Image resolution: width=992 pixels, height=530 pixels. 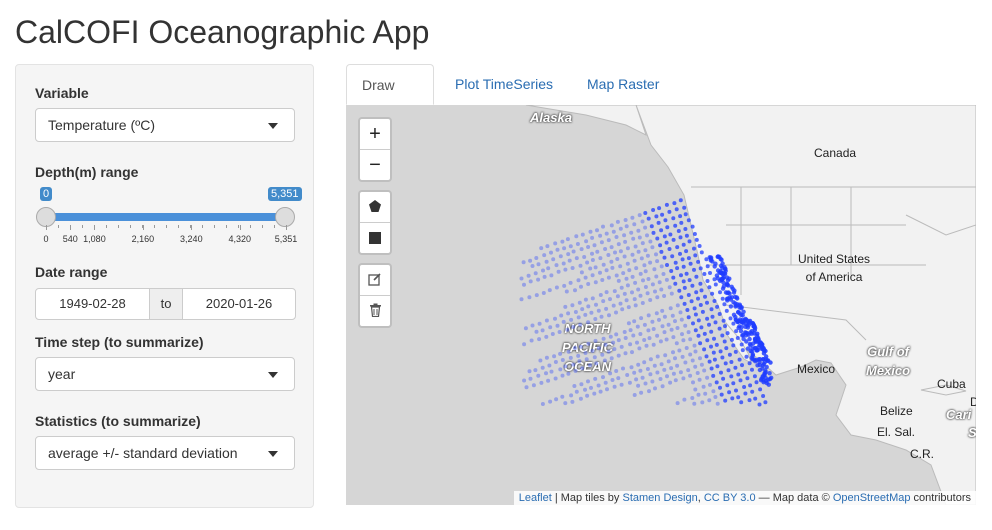 I want to click on date-end-input: 2020-01-26, so click(x=239, y=304).